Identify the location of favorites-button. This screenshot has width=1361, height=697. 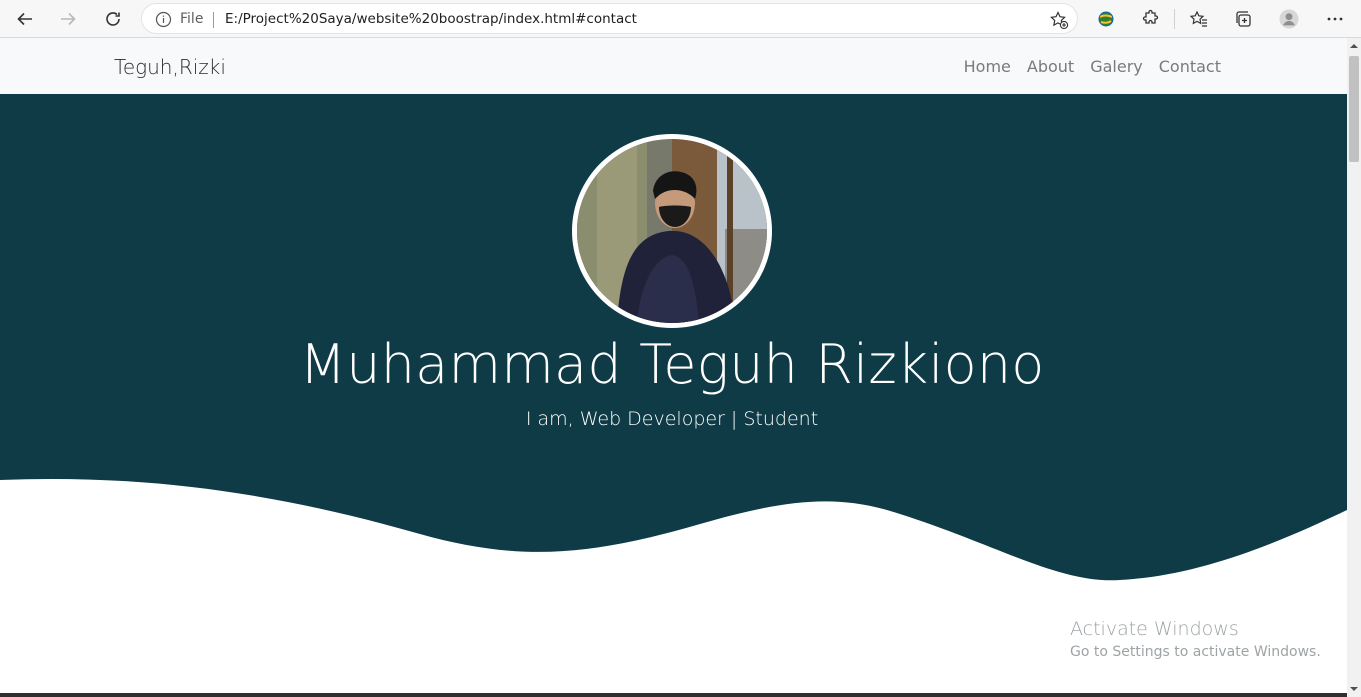
(1199, 19).